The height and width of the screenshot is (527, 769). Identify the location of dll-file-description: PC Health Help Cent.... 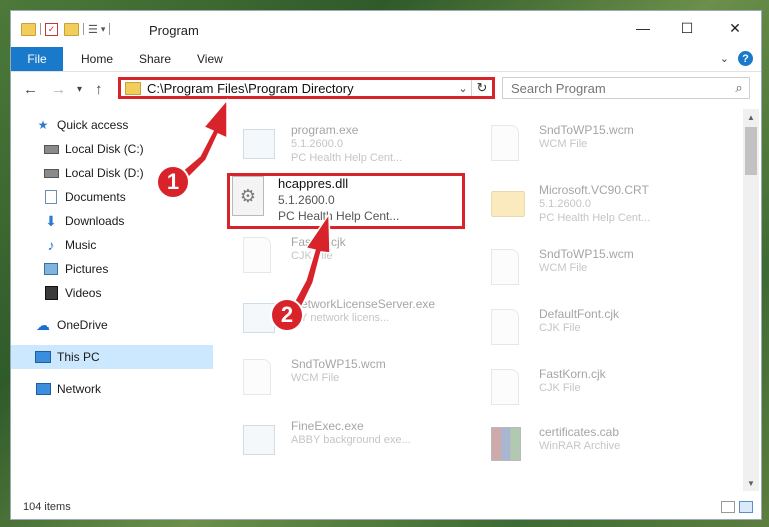
(339, 216).